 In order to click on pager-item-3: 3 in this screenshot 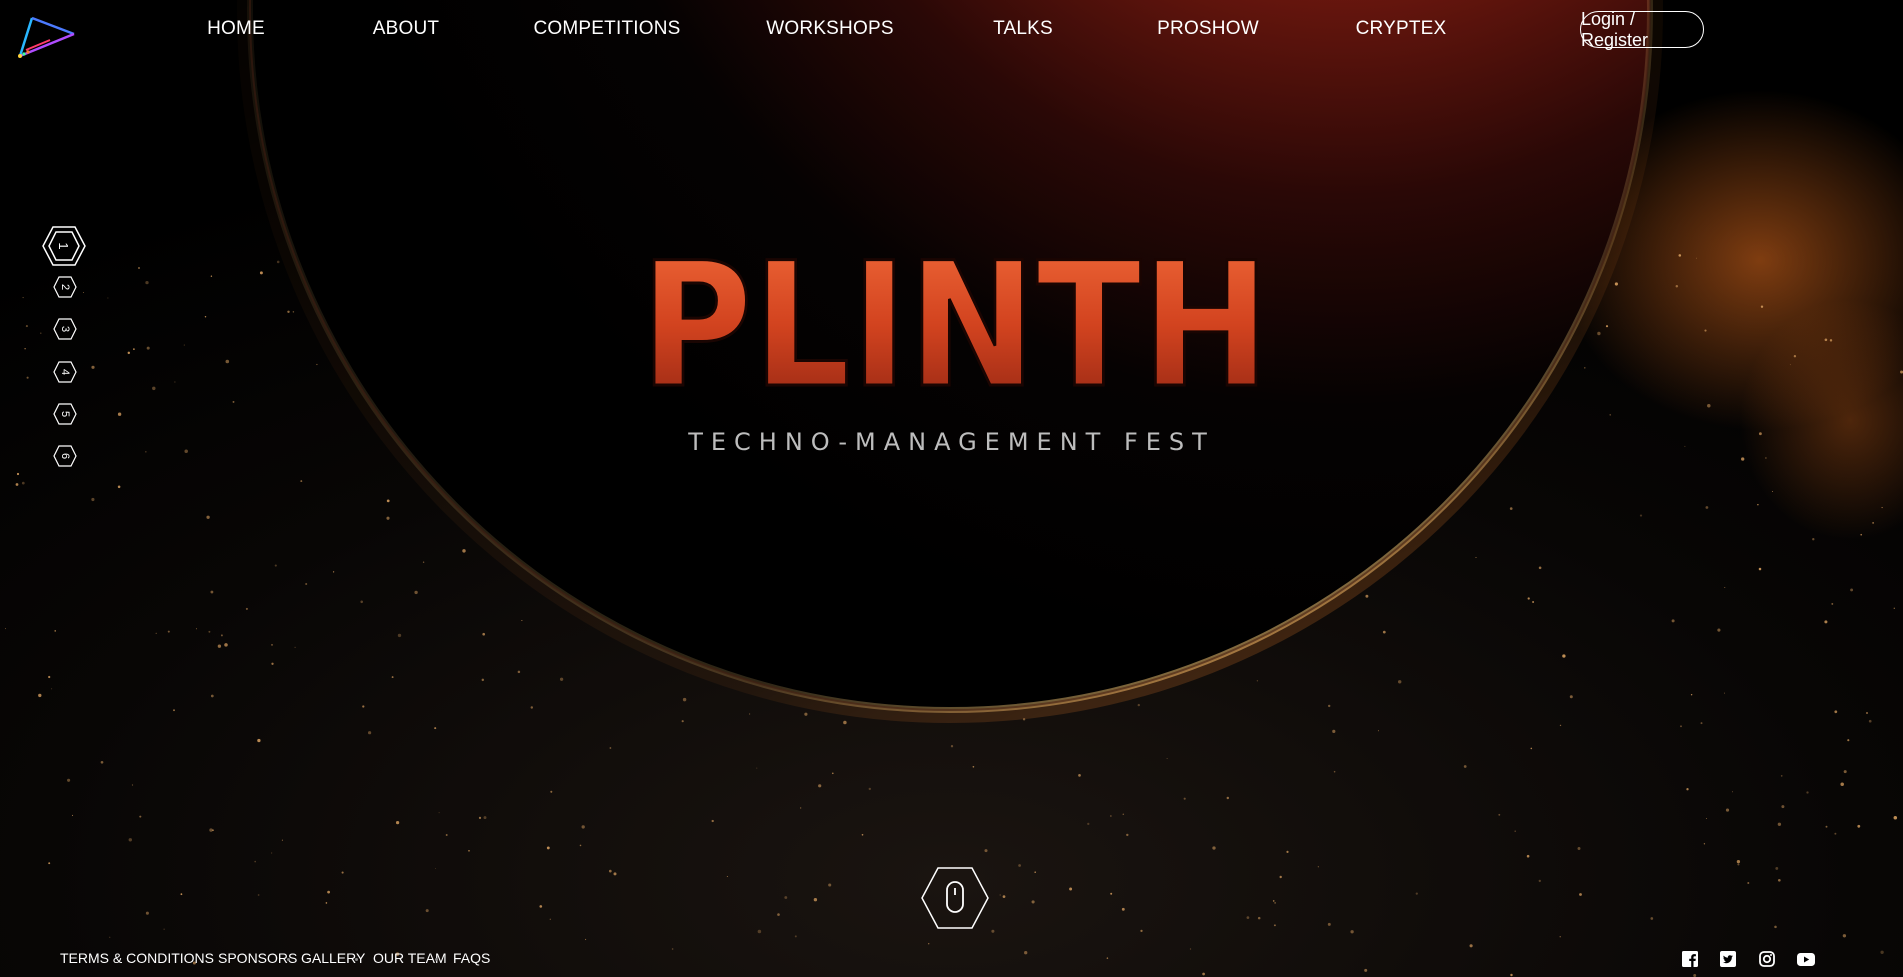, I will do `click(65, 329)`.